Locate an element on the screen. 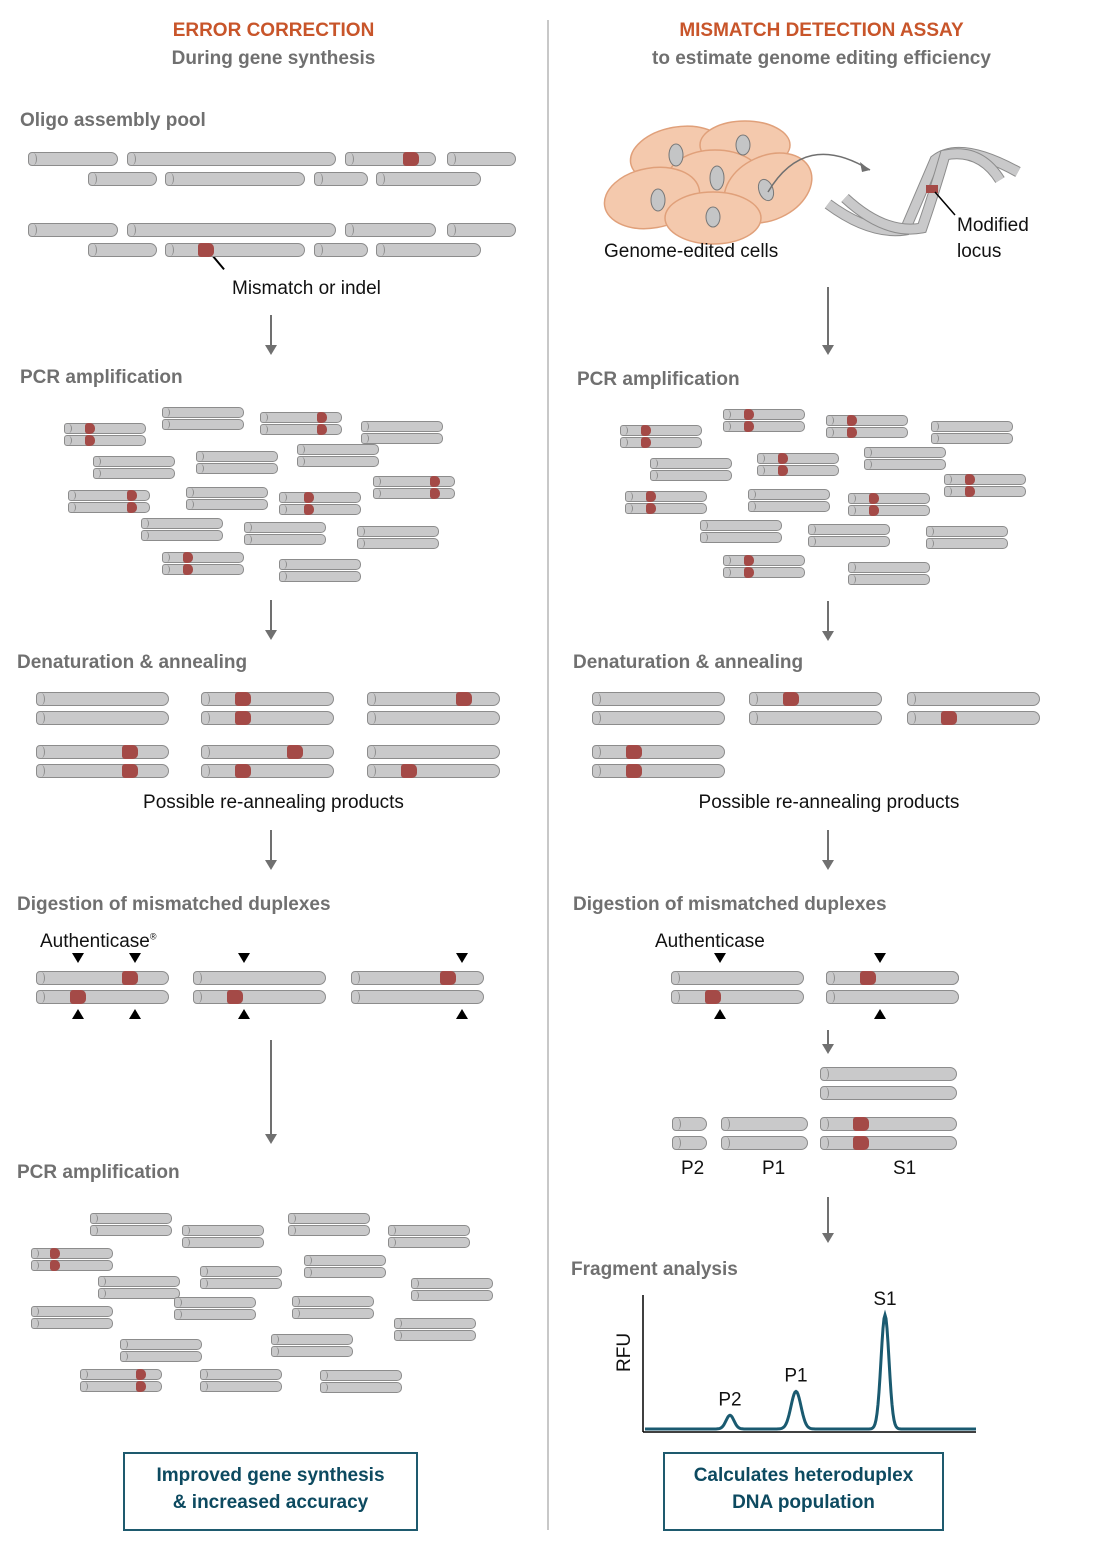 This screenshot has height=1555, width=1094. peak-label-p1: P1 is located at coordinates (795, 1375).